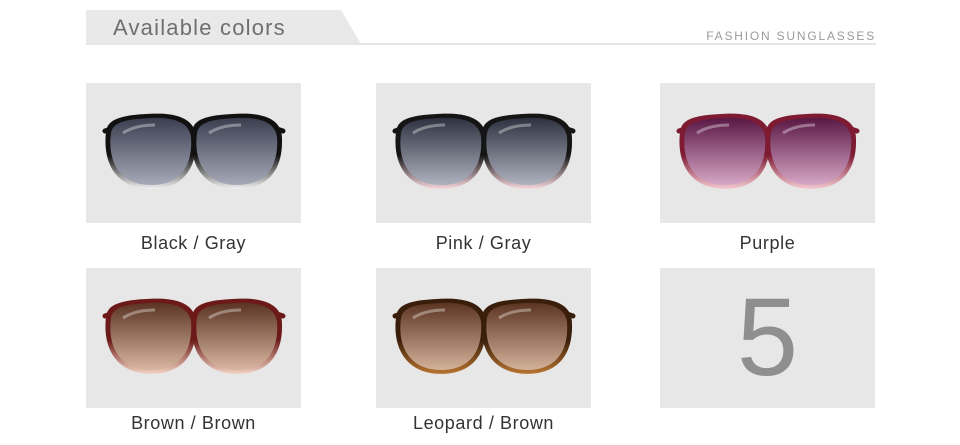 The image size is (960, 445). What do you see at coordinates (791, 36) in the screenshot?
I see `page-subtitle: FASHION SUNGLASSES` at bounding box center [791, 36].